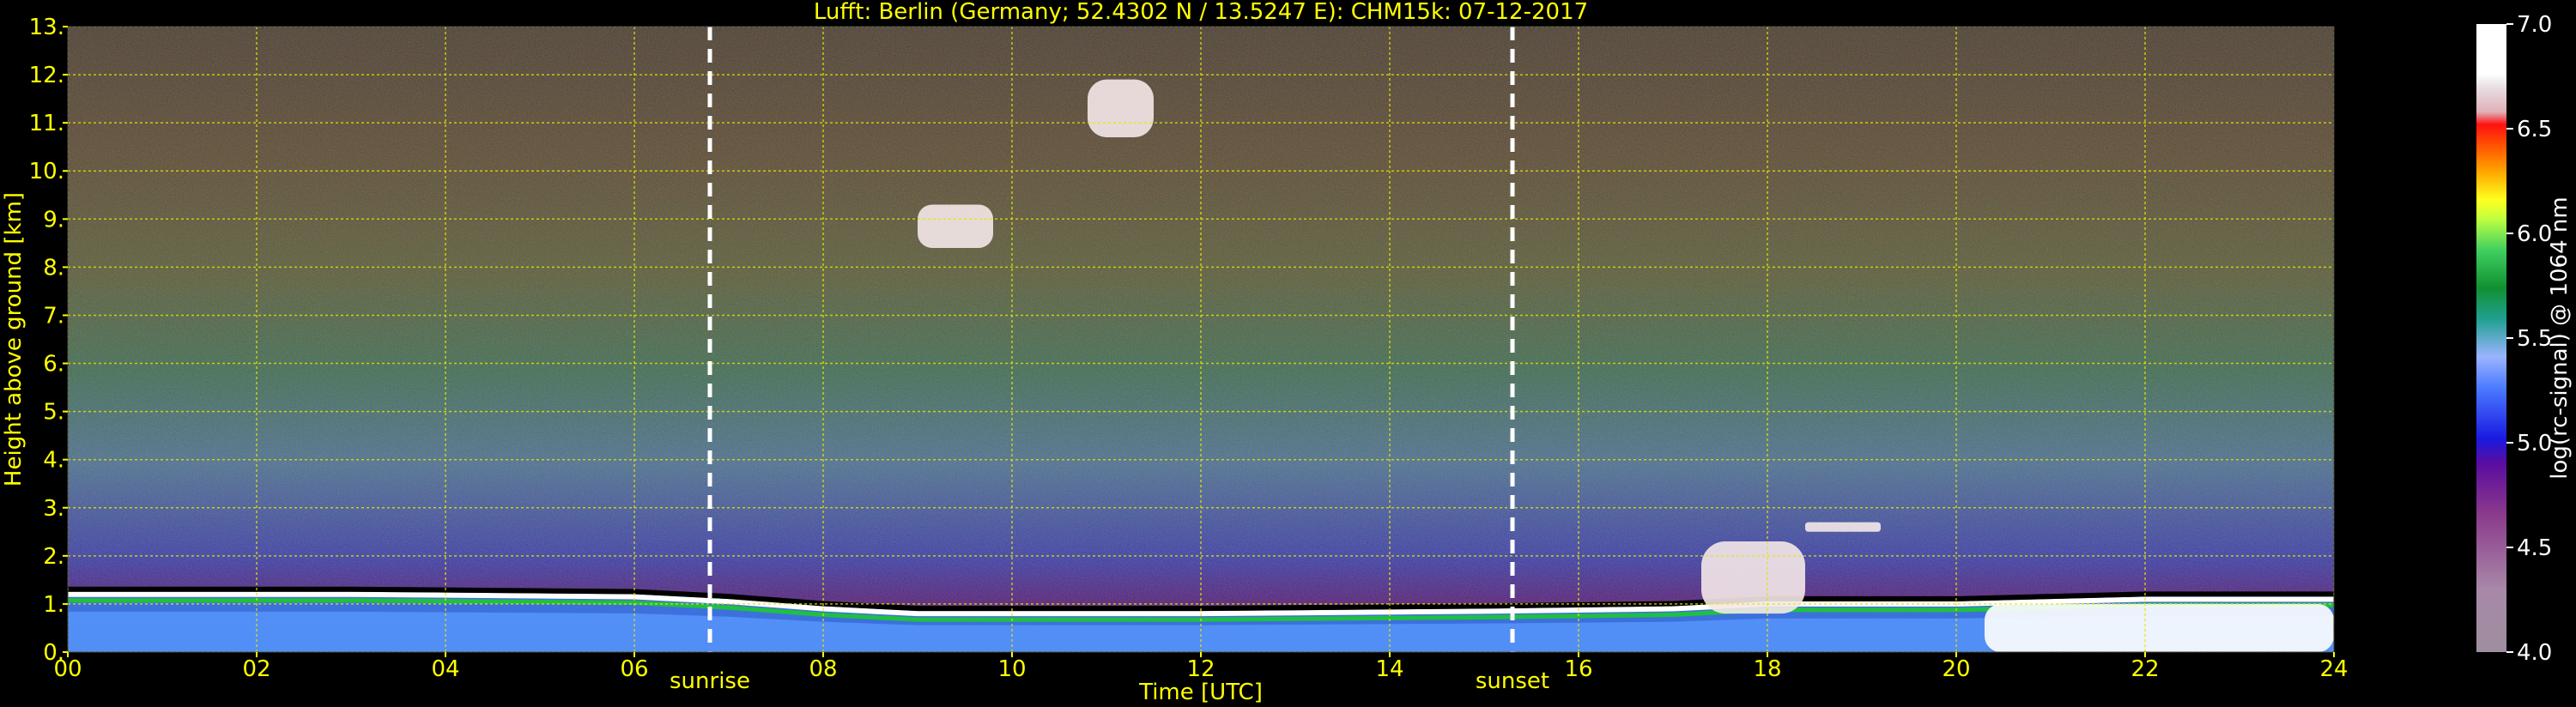 The width and height of the screenshot is (2576, 707). Describe the element at coordinates (1512, 681) in the screenshot. I see `sun-marker-label: sunset` at that location.